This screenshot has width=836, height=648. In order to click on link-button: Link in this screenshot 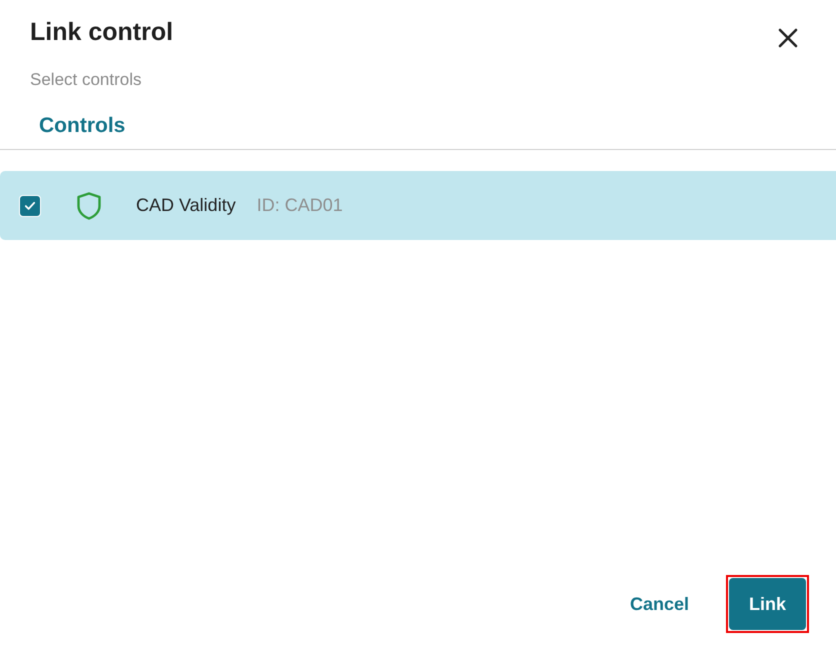, I will do `click(767, 604)`.